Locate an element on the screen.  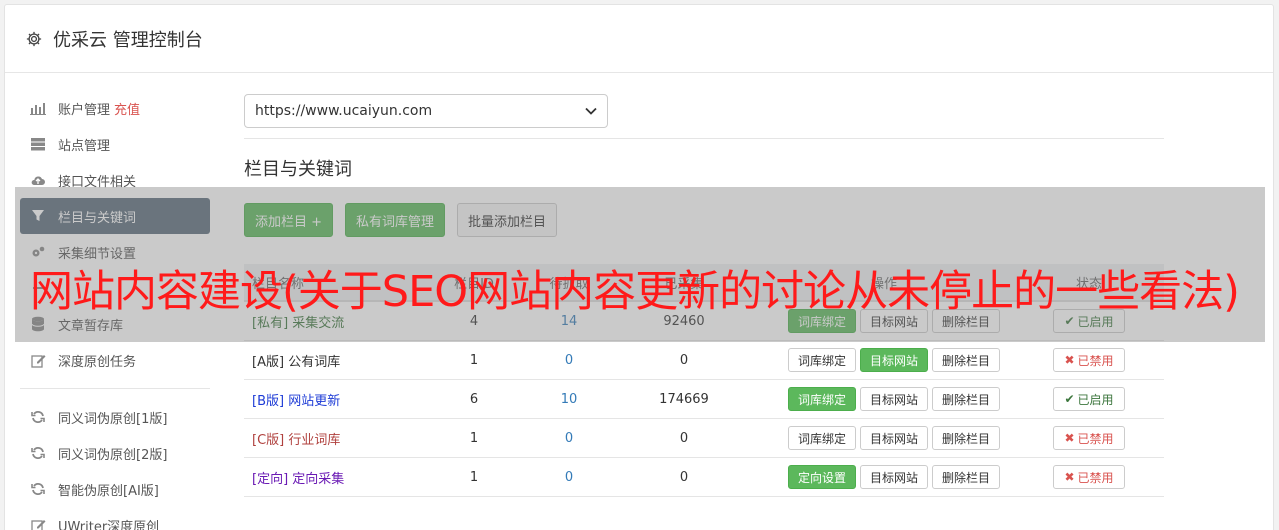
overlay-headline: 网站内容建设(关于SEO网站内容更新的讨论从未停止的一些看法) is located at coordinates (635, 292).